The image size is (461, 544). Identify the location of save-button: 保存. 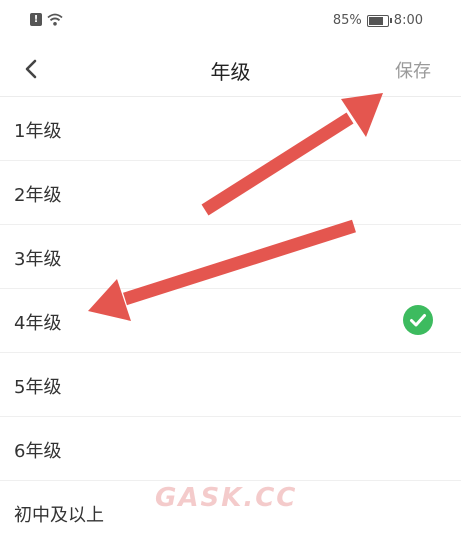
(413, 70).